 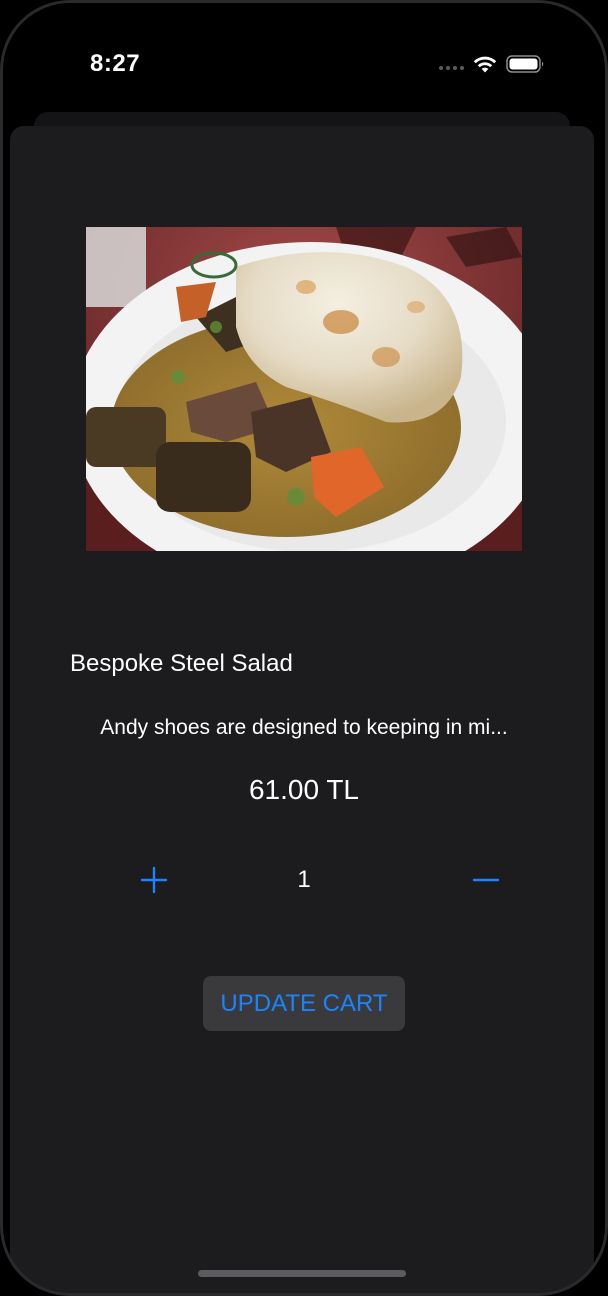 I want to click on plus-icon, so click(x=154, y=880).